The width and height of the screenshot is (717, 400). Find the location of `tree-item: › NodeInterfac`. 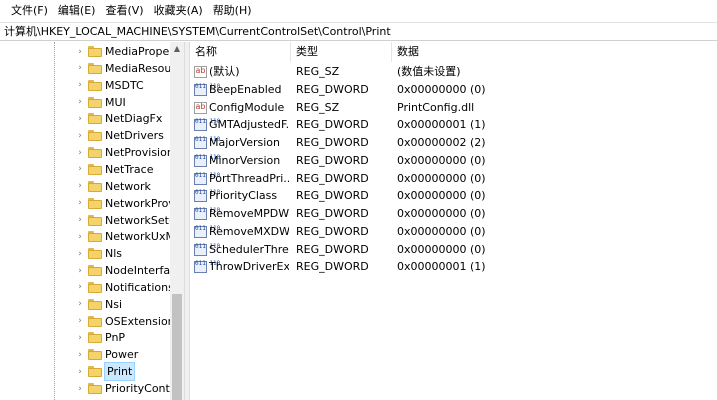

tree-item: › NodeInterfac is located at coordinates (86, 270).